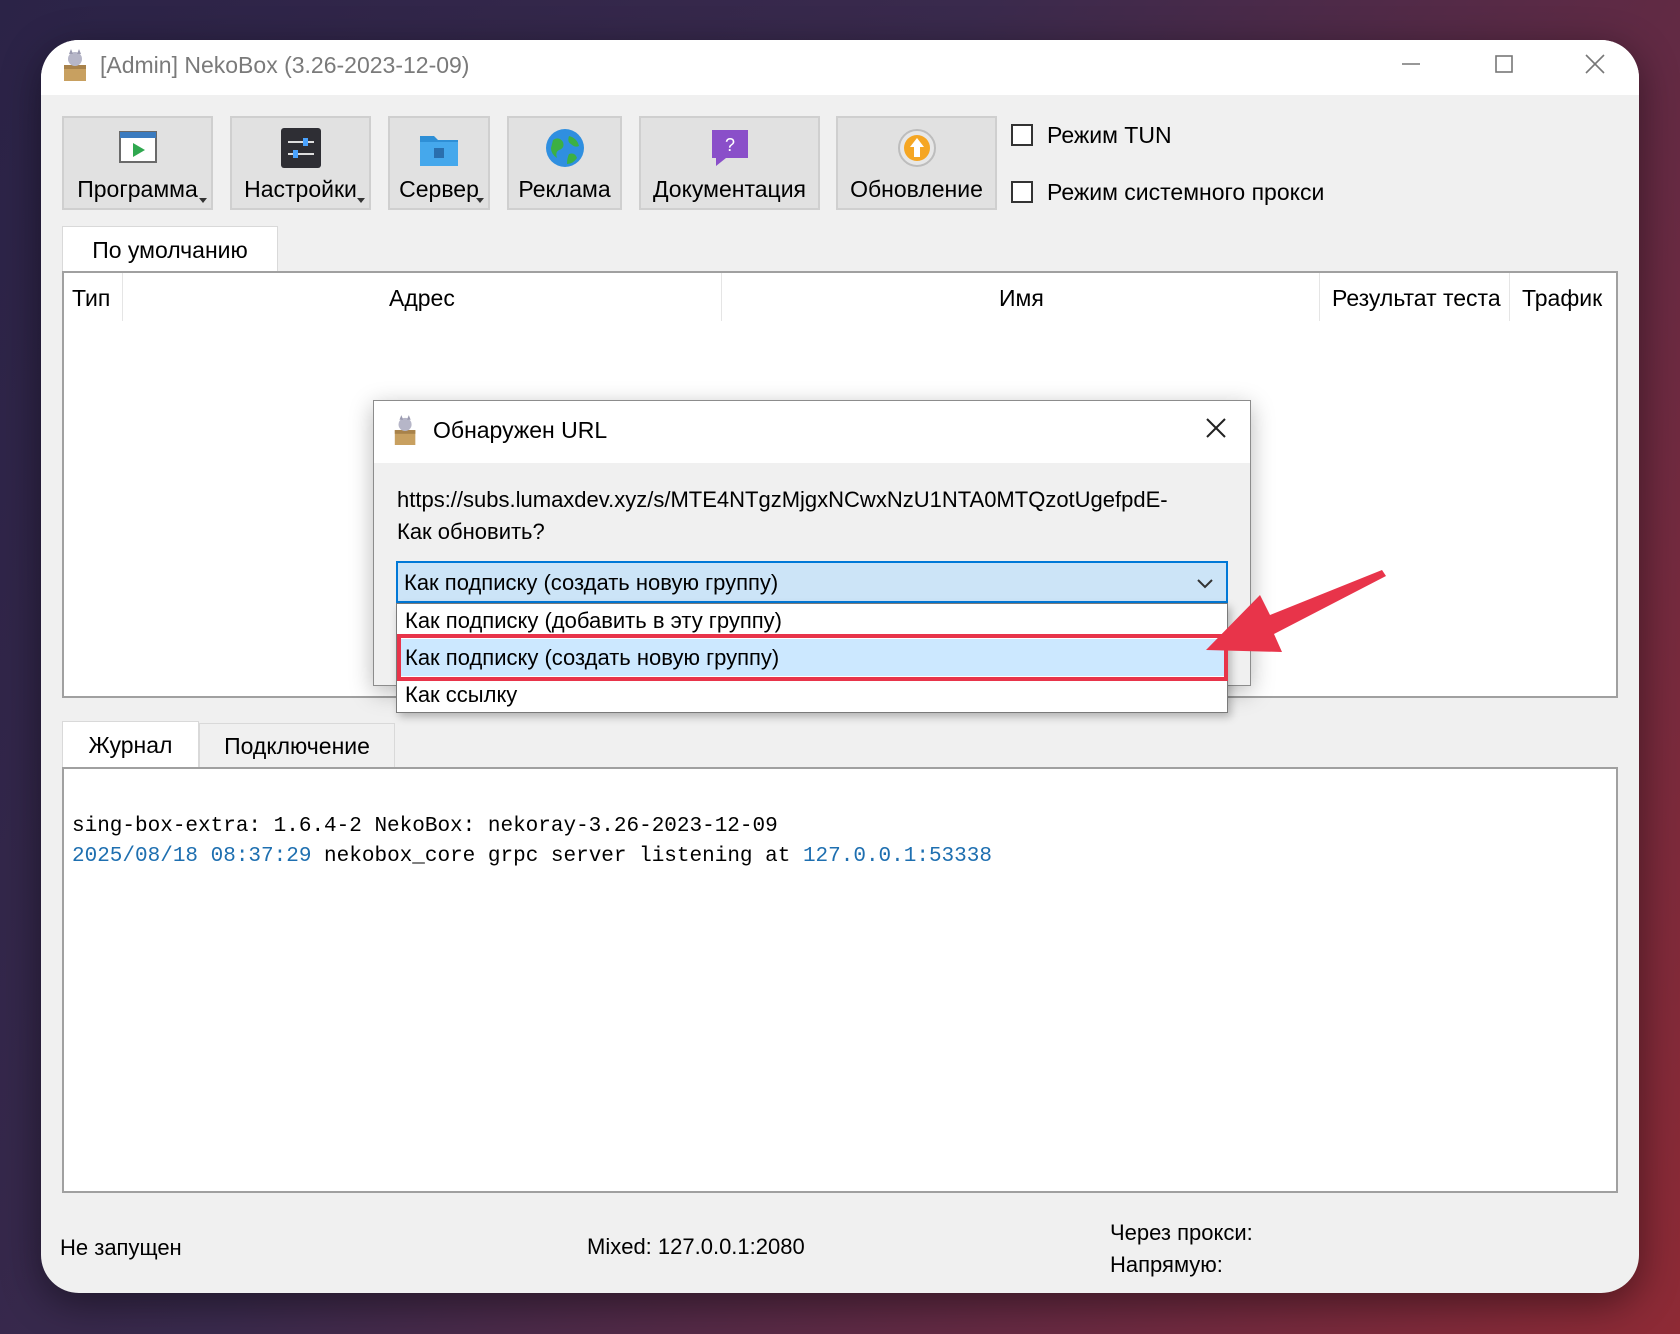  Describe the element at coordinates (422, 298) in the screenshot. I see `column-header-address: Адрес` at that location.